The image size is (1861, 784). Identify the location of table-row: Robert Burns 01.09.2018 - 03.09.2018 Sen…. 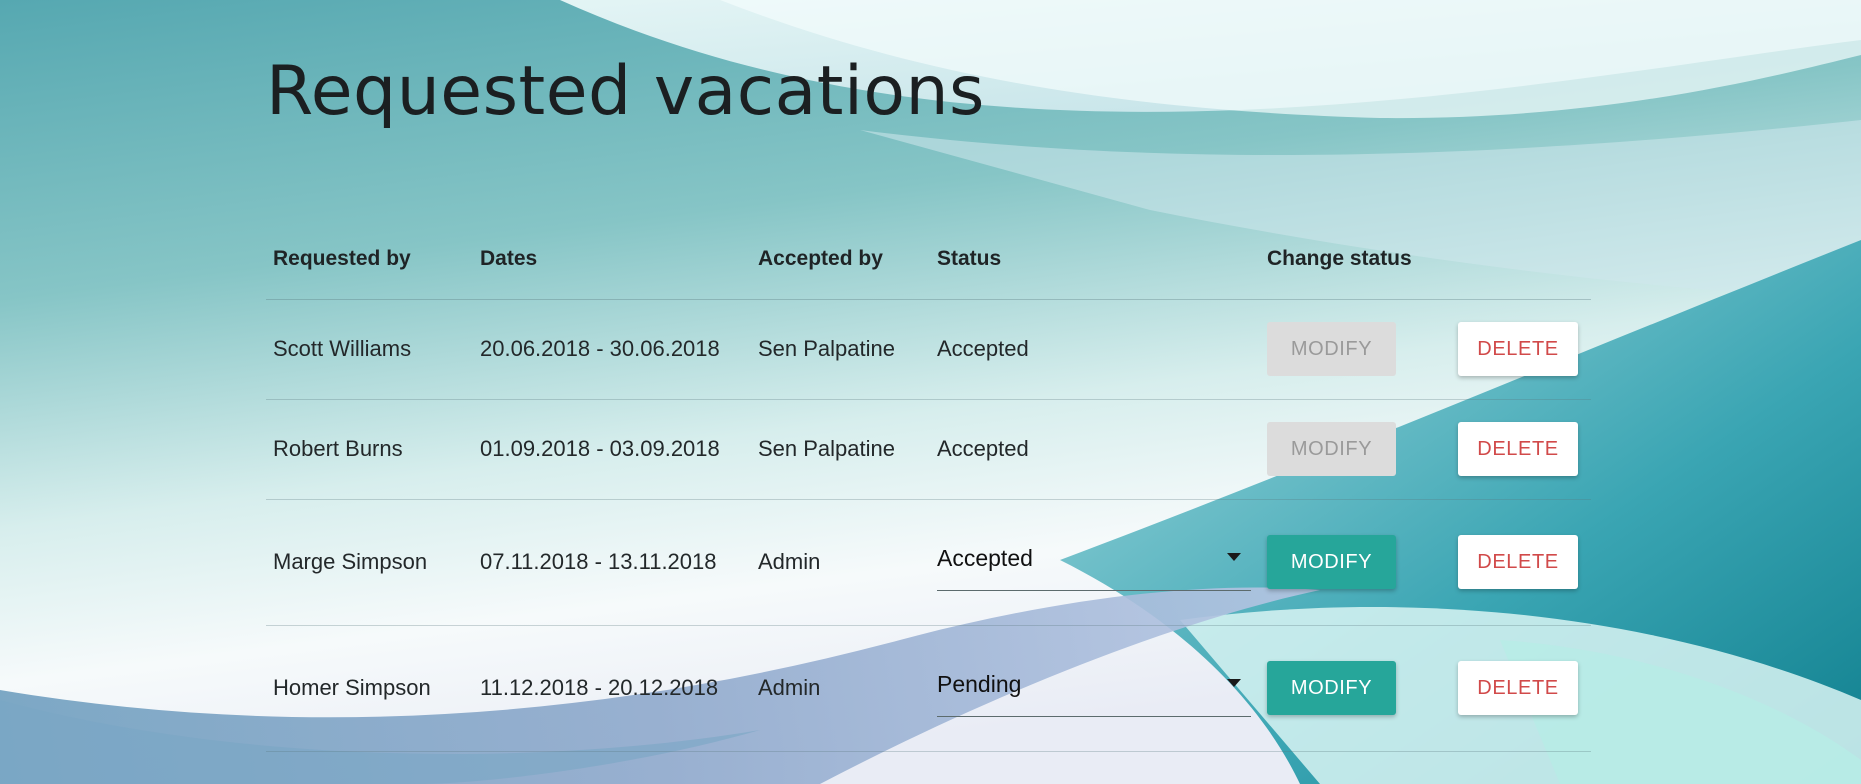
(929, 449).